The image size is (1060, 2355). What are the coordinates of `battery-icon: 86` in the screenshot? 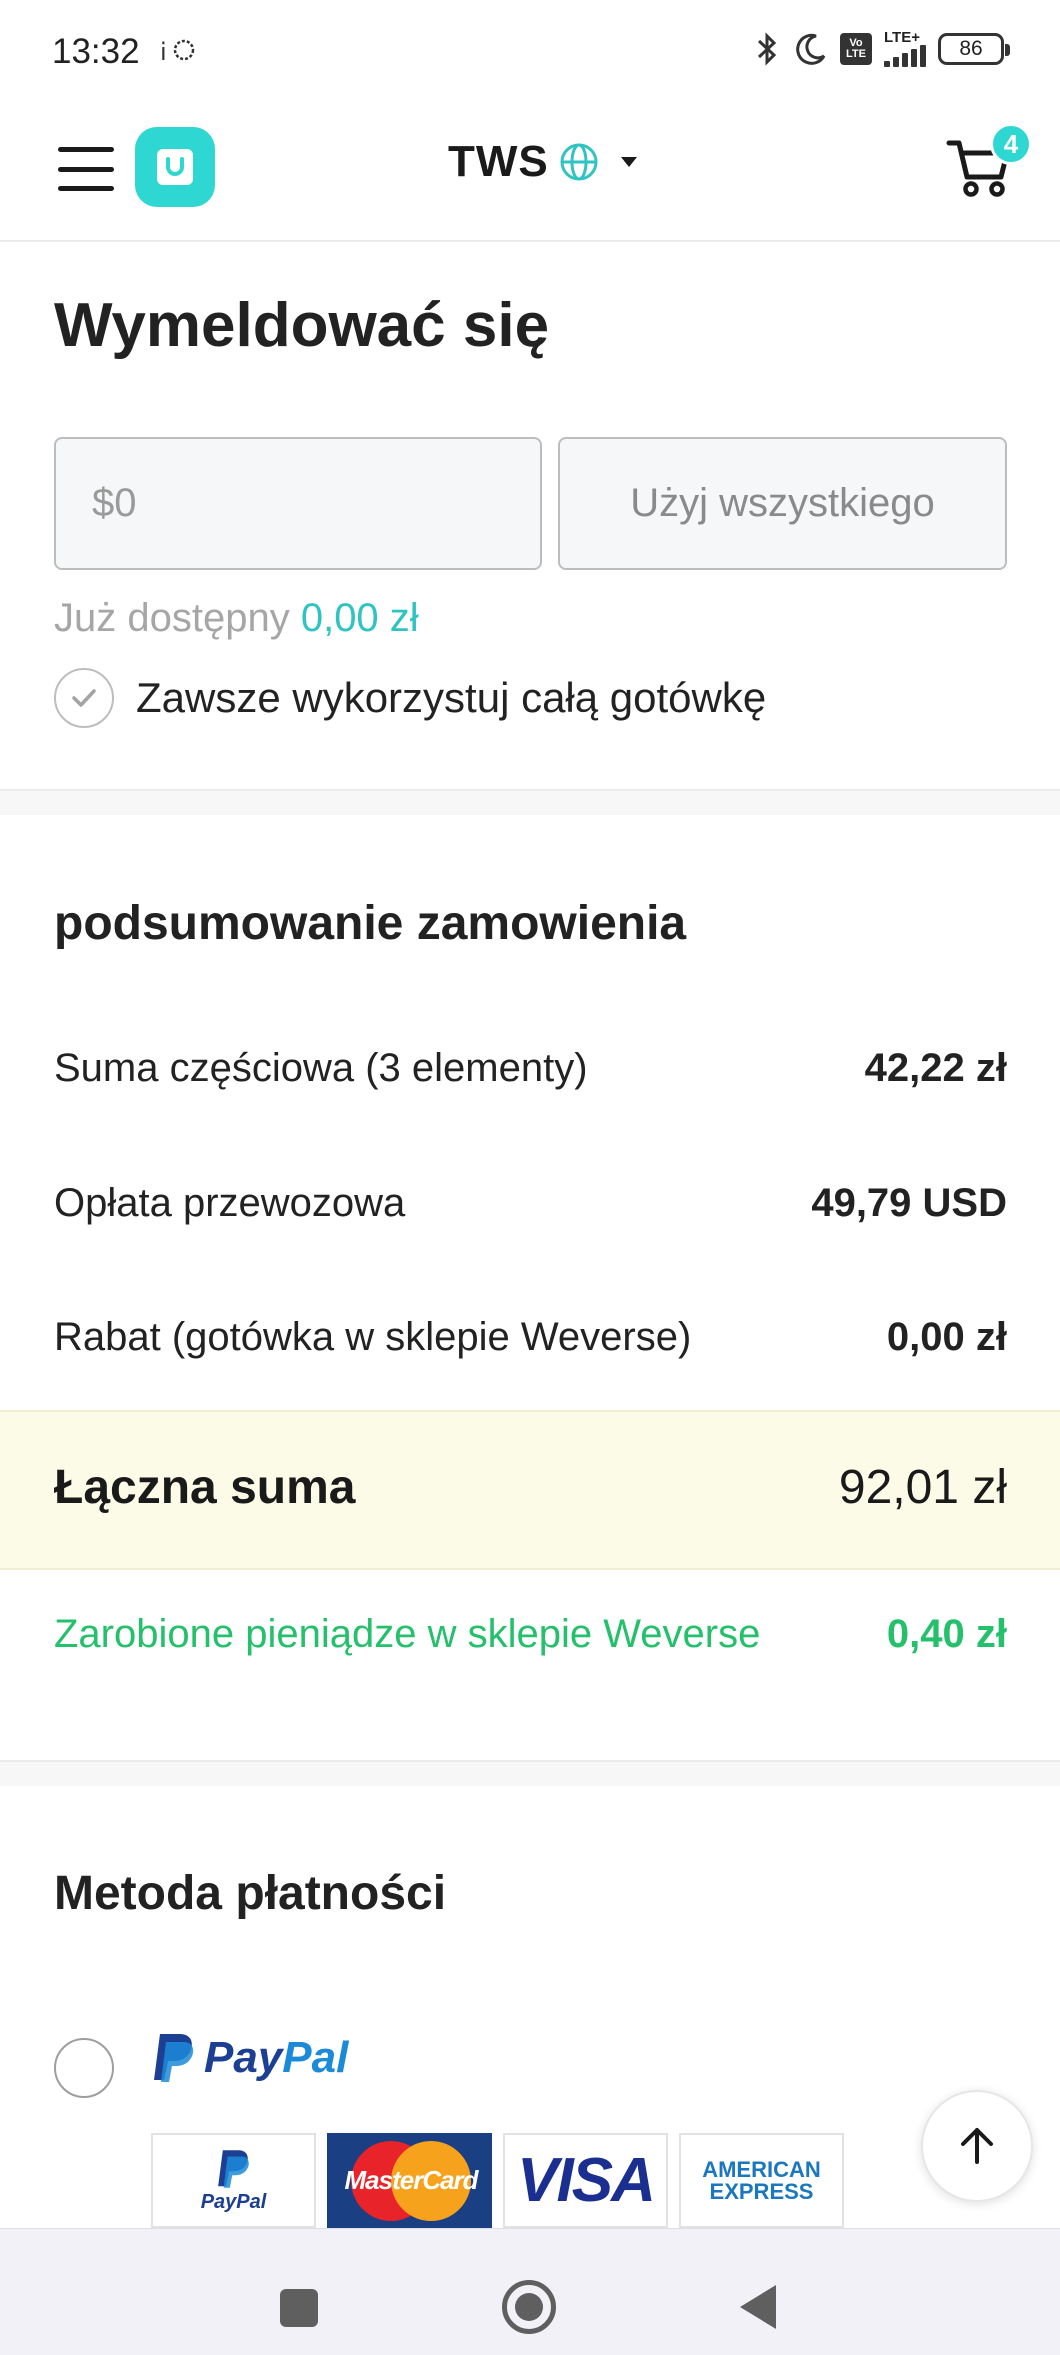 It's located at (974, 48).